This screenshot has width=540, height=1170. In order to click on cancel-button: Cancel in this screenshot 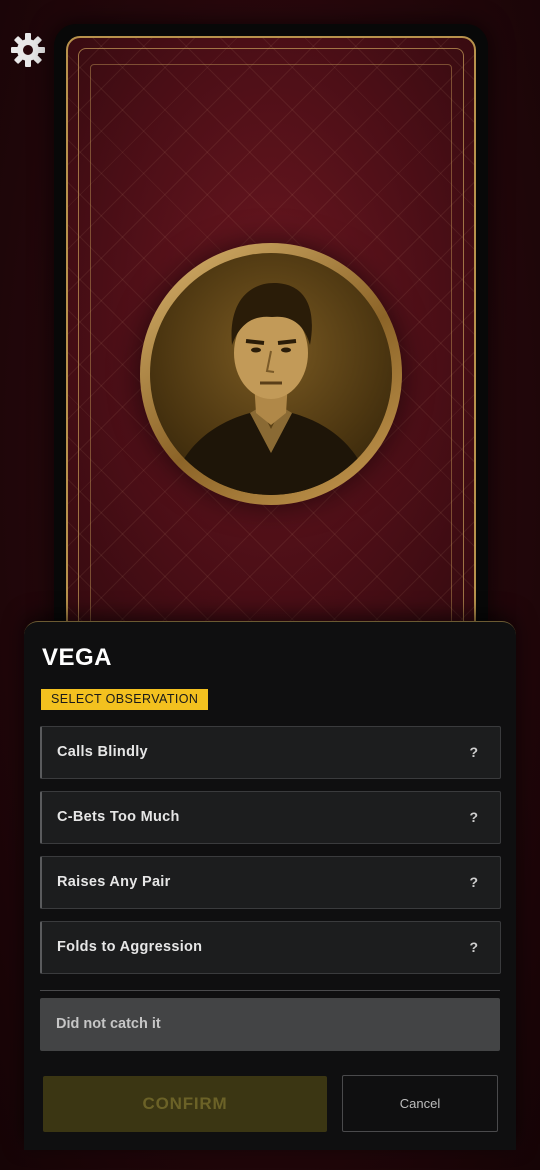, I will do `click(420, 1103)`.